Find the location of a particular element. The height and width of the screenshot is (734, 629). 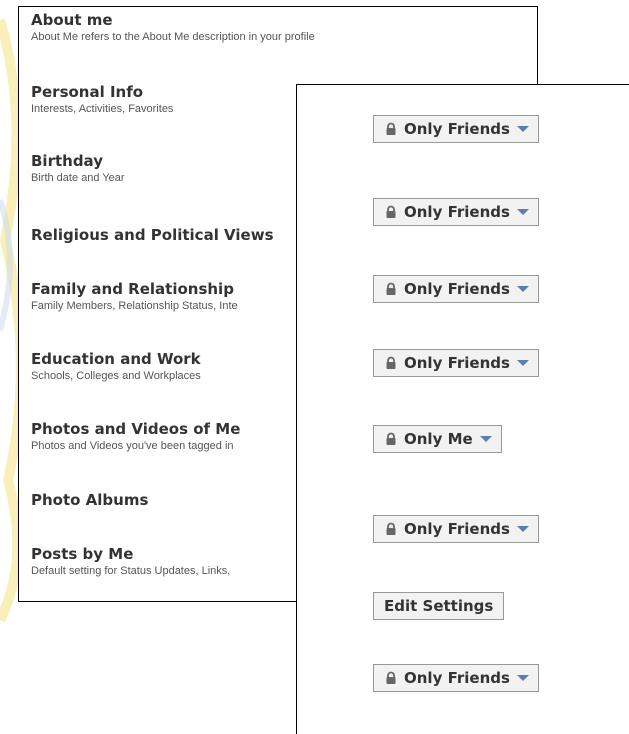

dropdown-label: Only Me is located at coordinates (438, 439).